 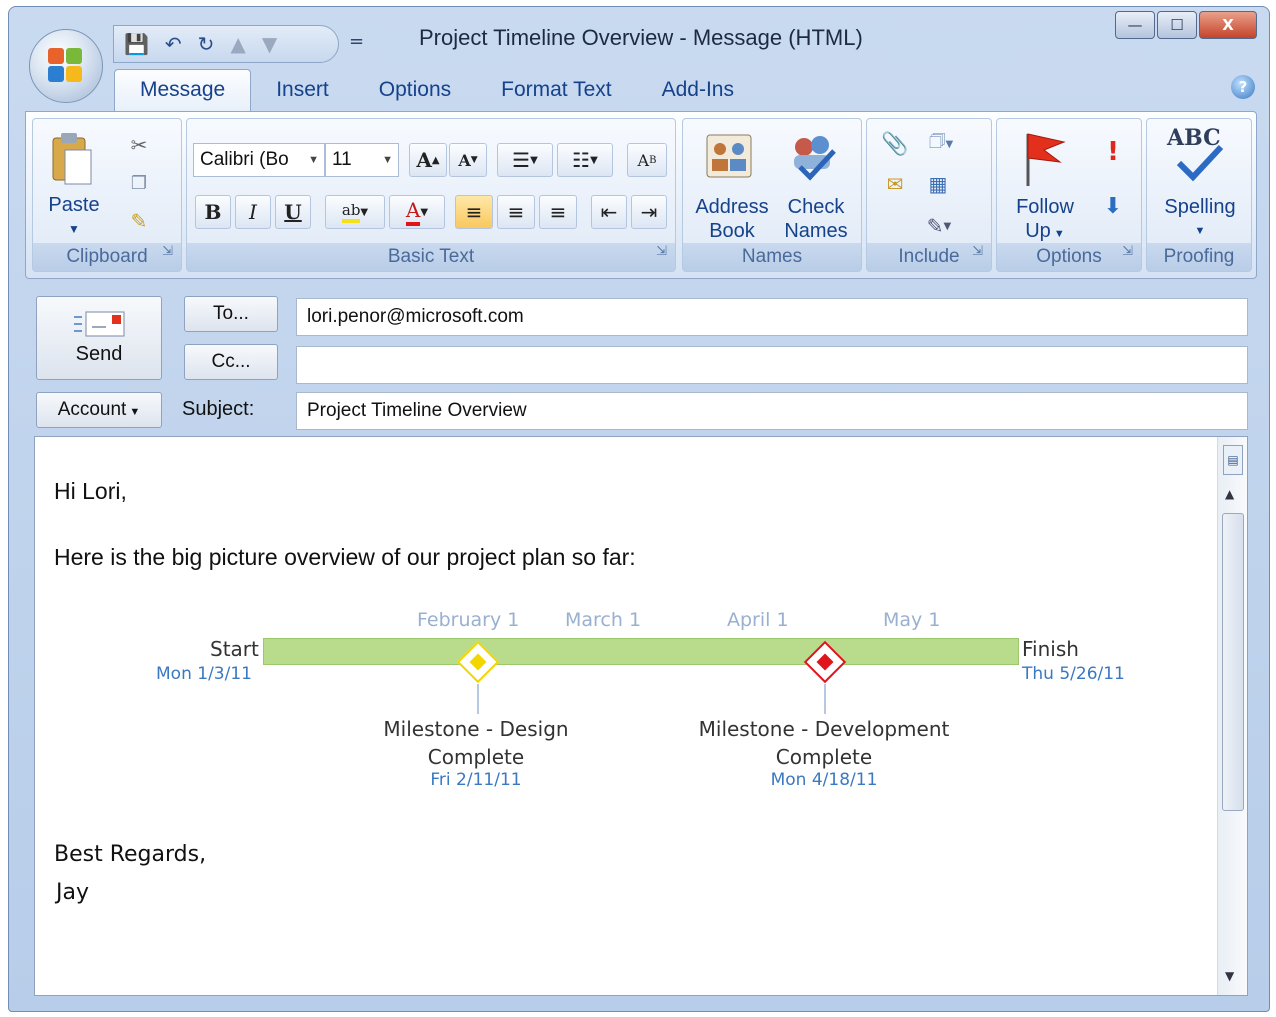 What do you see at coordinates (758, 620) in the screenshot?
I see `timeline-month-label: April 1` at bounding box center [758, 620].